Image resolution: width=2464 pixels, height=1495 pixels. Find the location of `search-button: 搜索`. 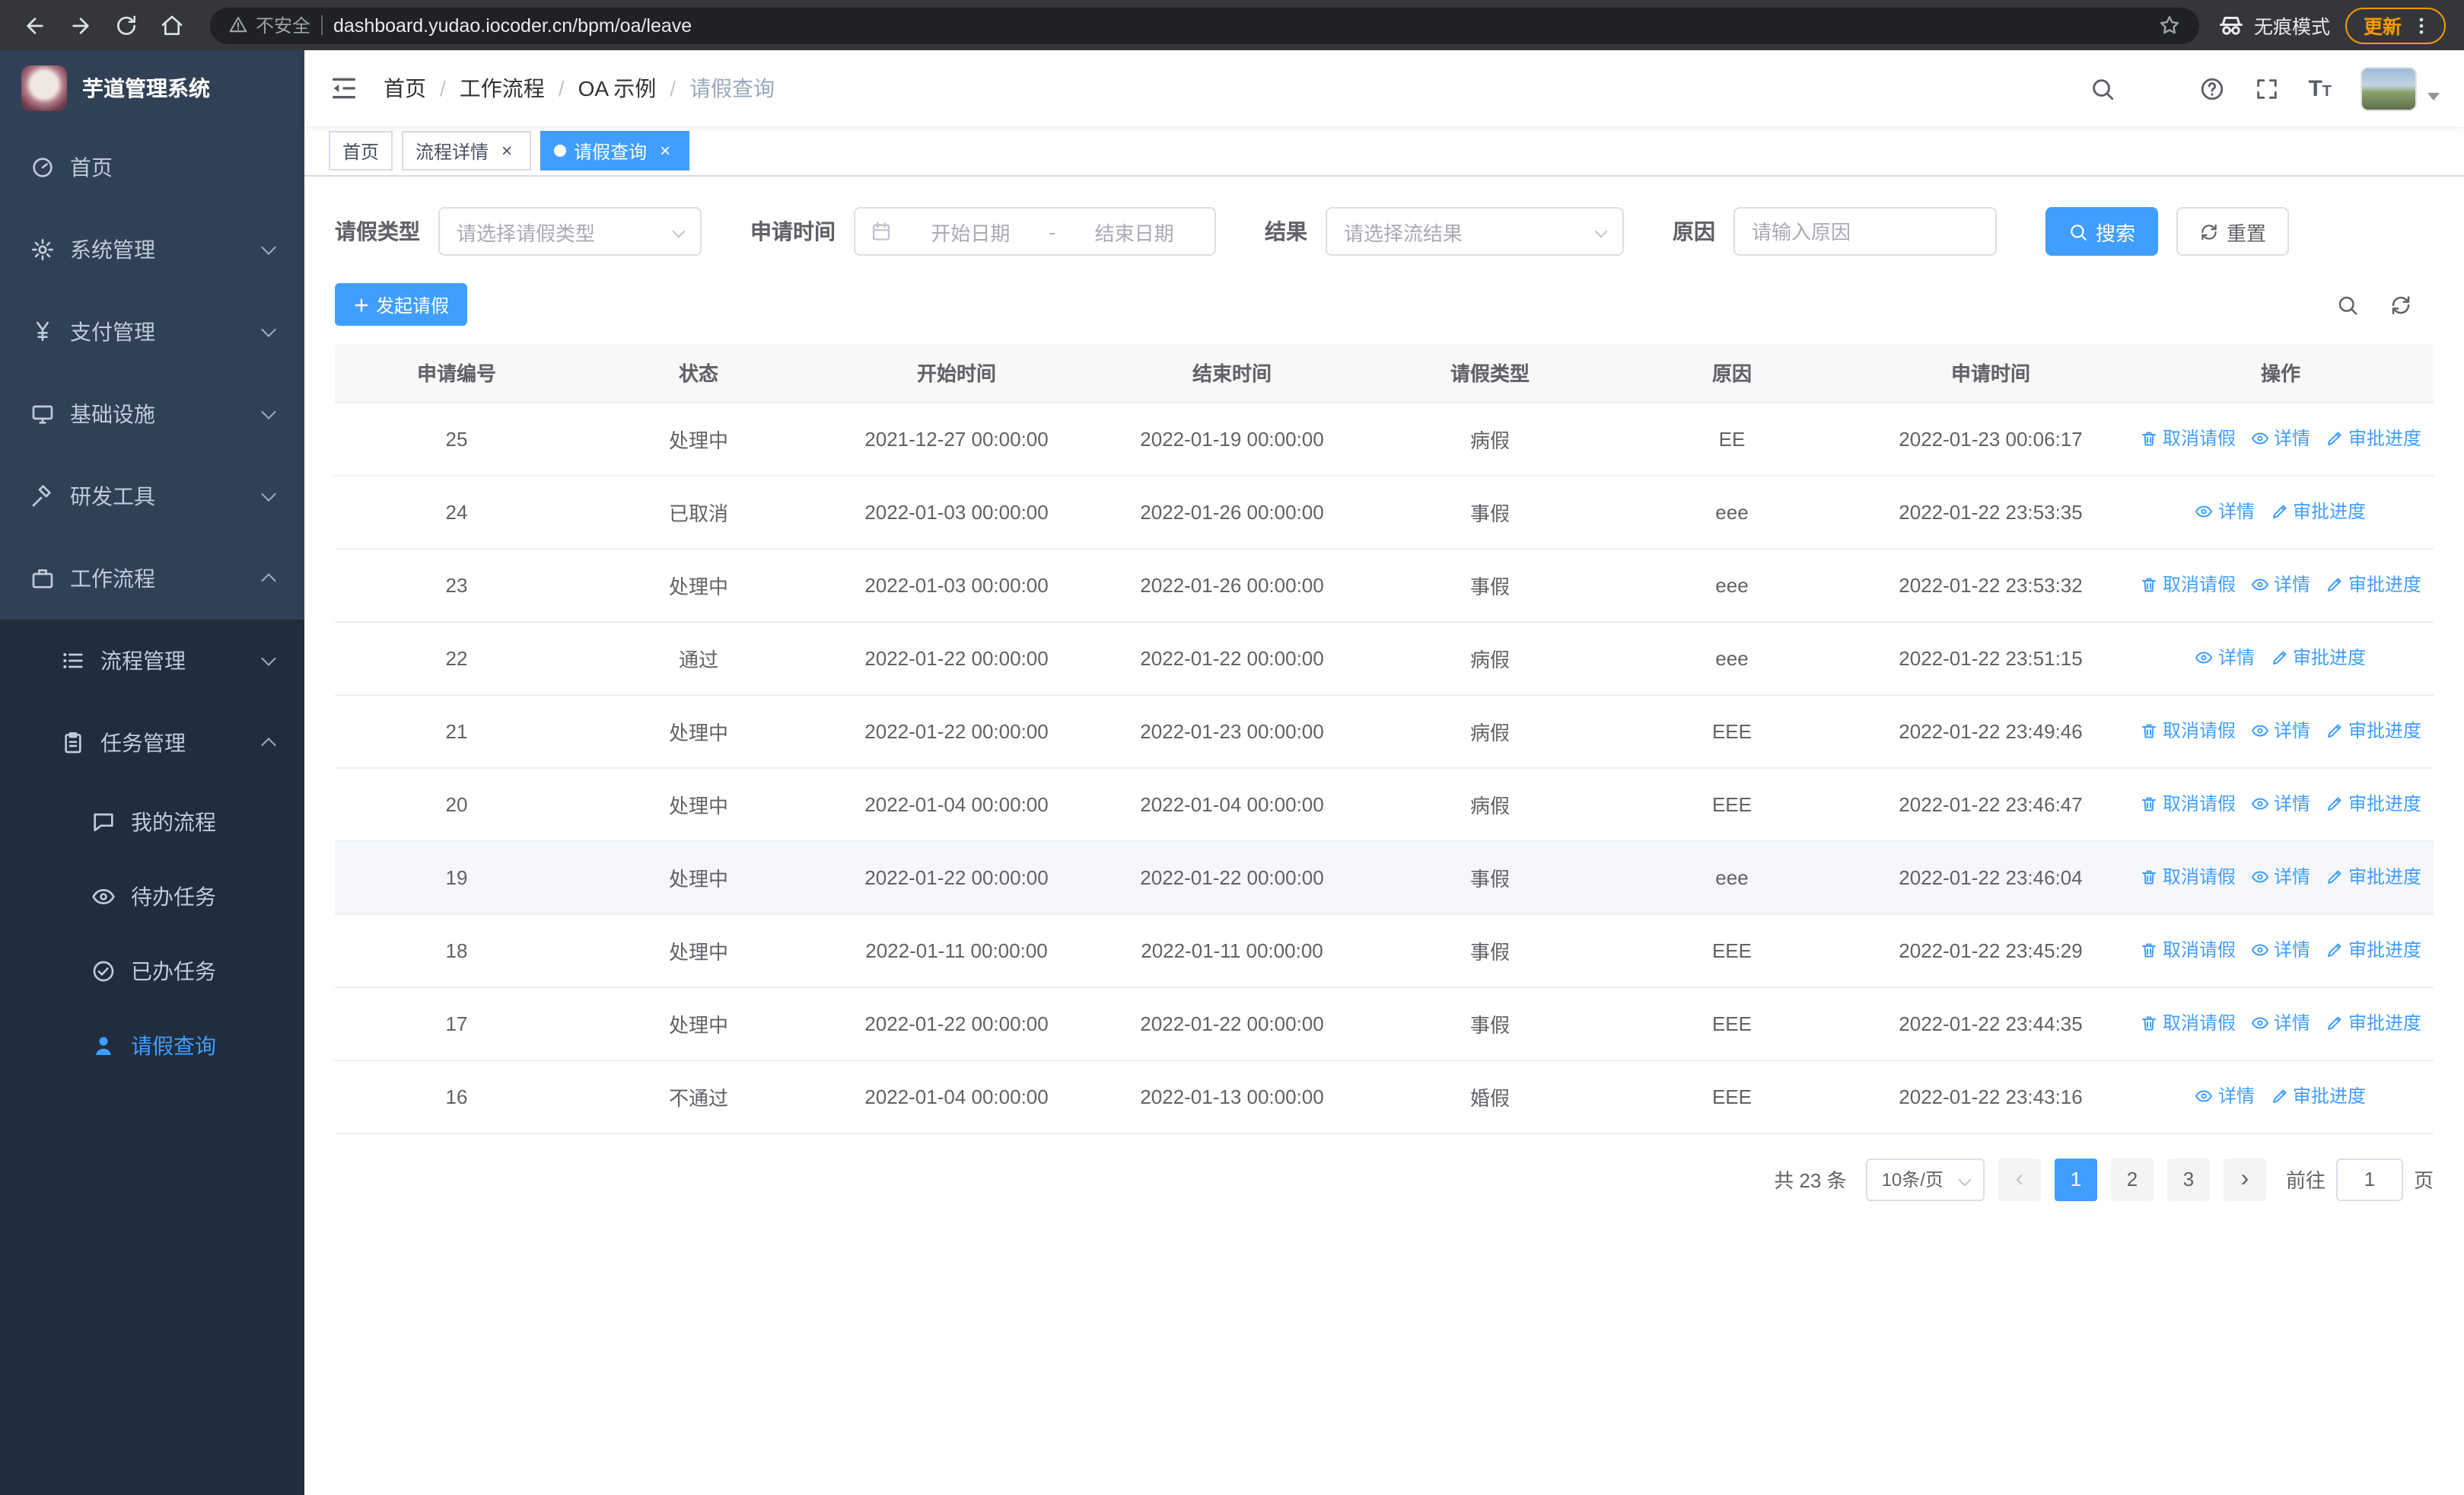

search-button: 搜索 is located at coordinates (2102, 231).